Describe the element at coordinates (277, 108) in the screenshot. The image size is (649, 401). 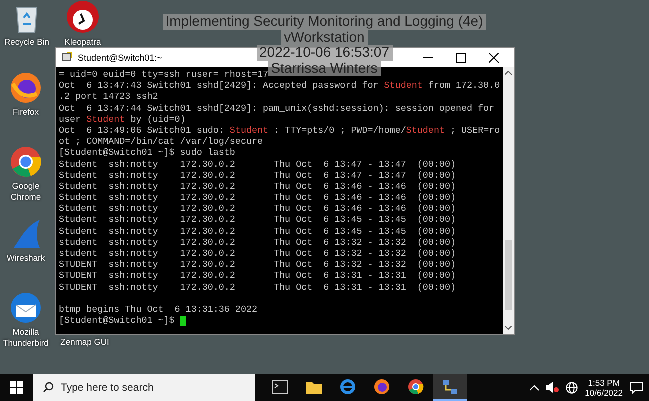
I see `terminal-line: Oct 6 13:47:44 Switch01 sshd[2429]: pam_unix(sshd:session): session opened for` at that location.